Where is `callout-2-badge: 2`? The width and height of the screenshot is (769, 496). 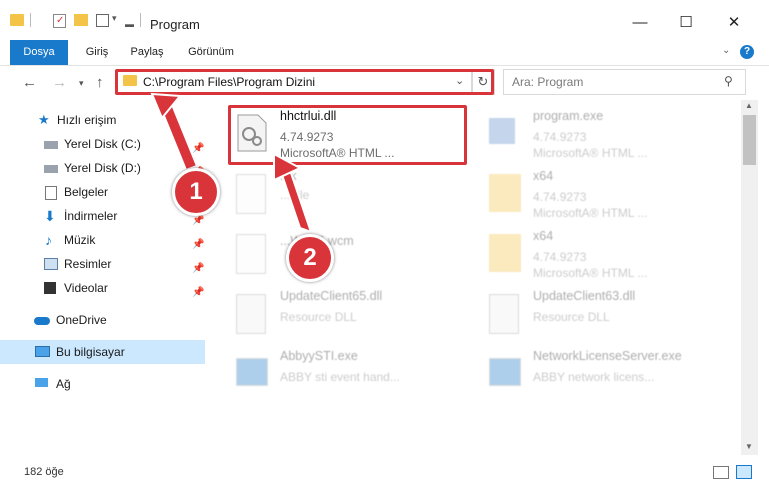
callout-2-badge: 2 is located at coordinates (310, 258).